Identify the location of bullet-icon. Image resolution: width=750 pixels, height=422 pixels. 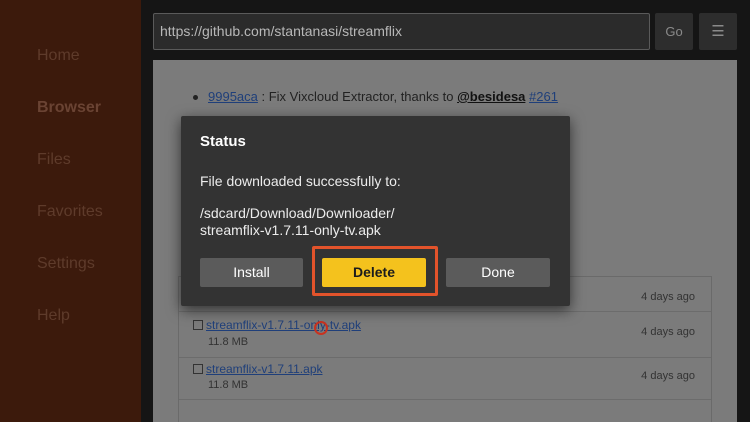
(195, 97).